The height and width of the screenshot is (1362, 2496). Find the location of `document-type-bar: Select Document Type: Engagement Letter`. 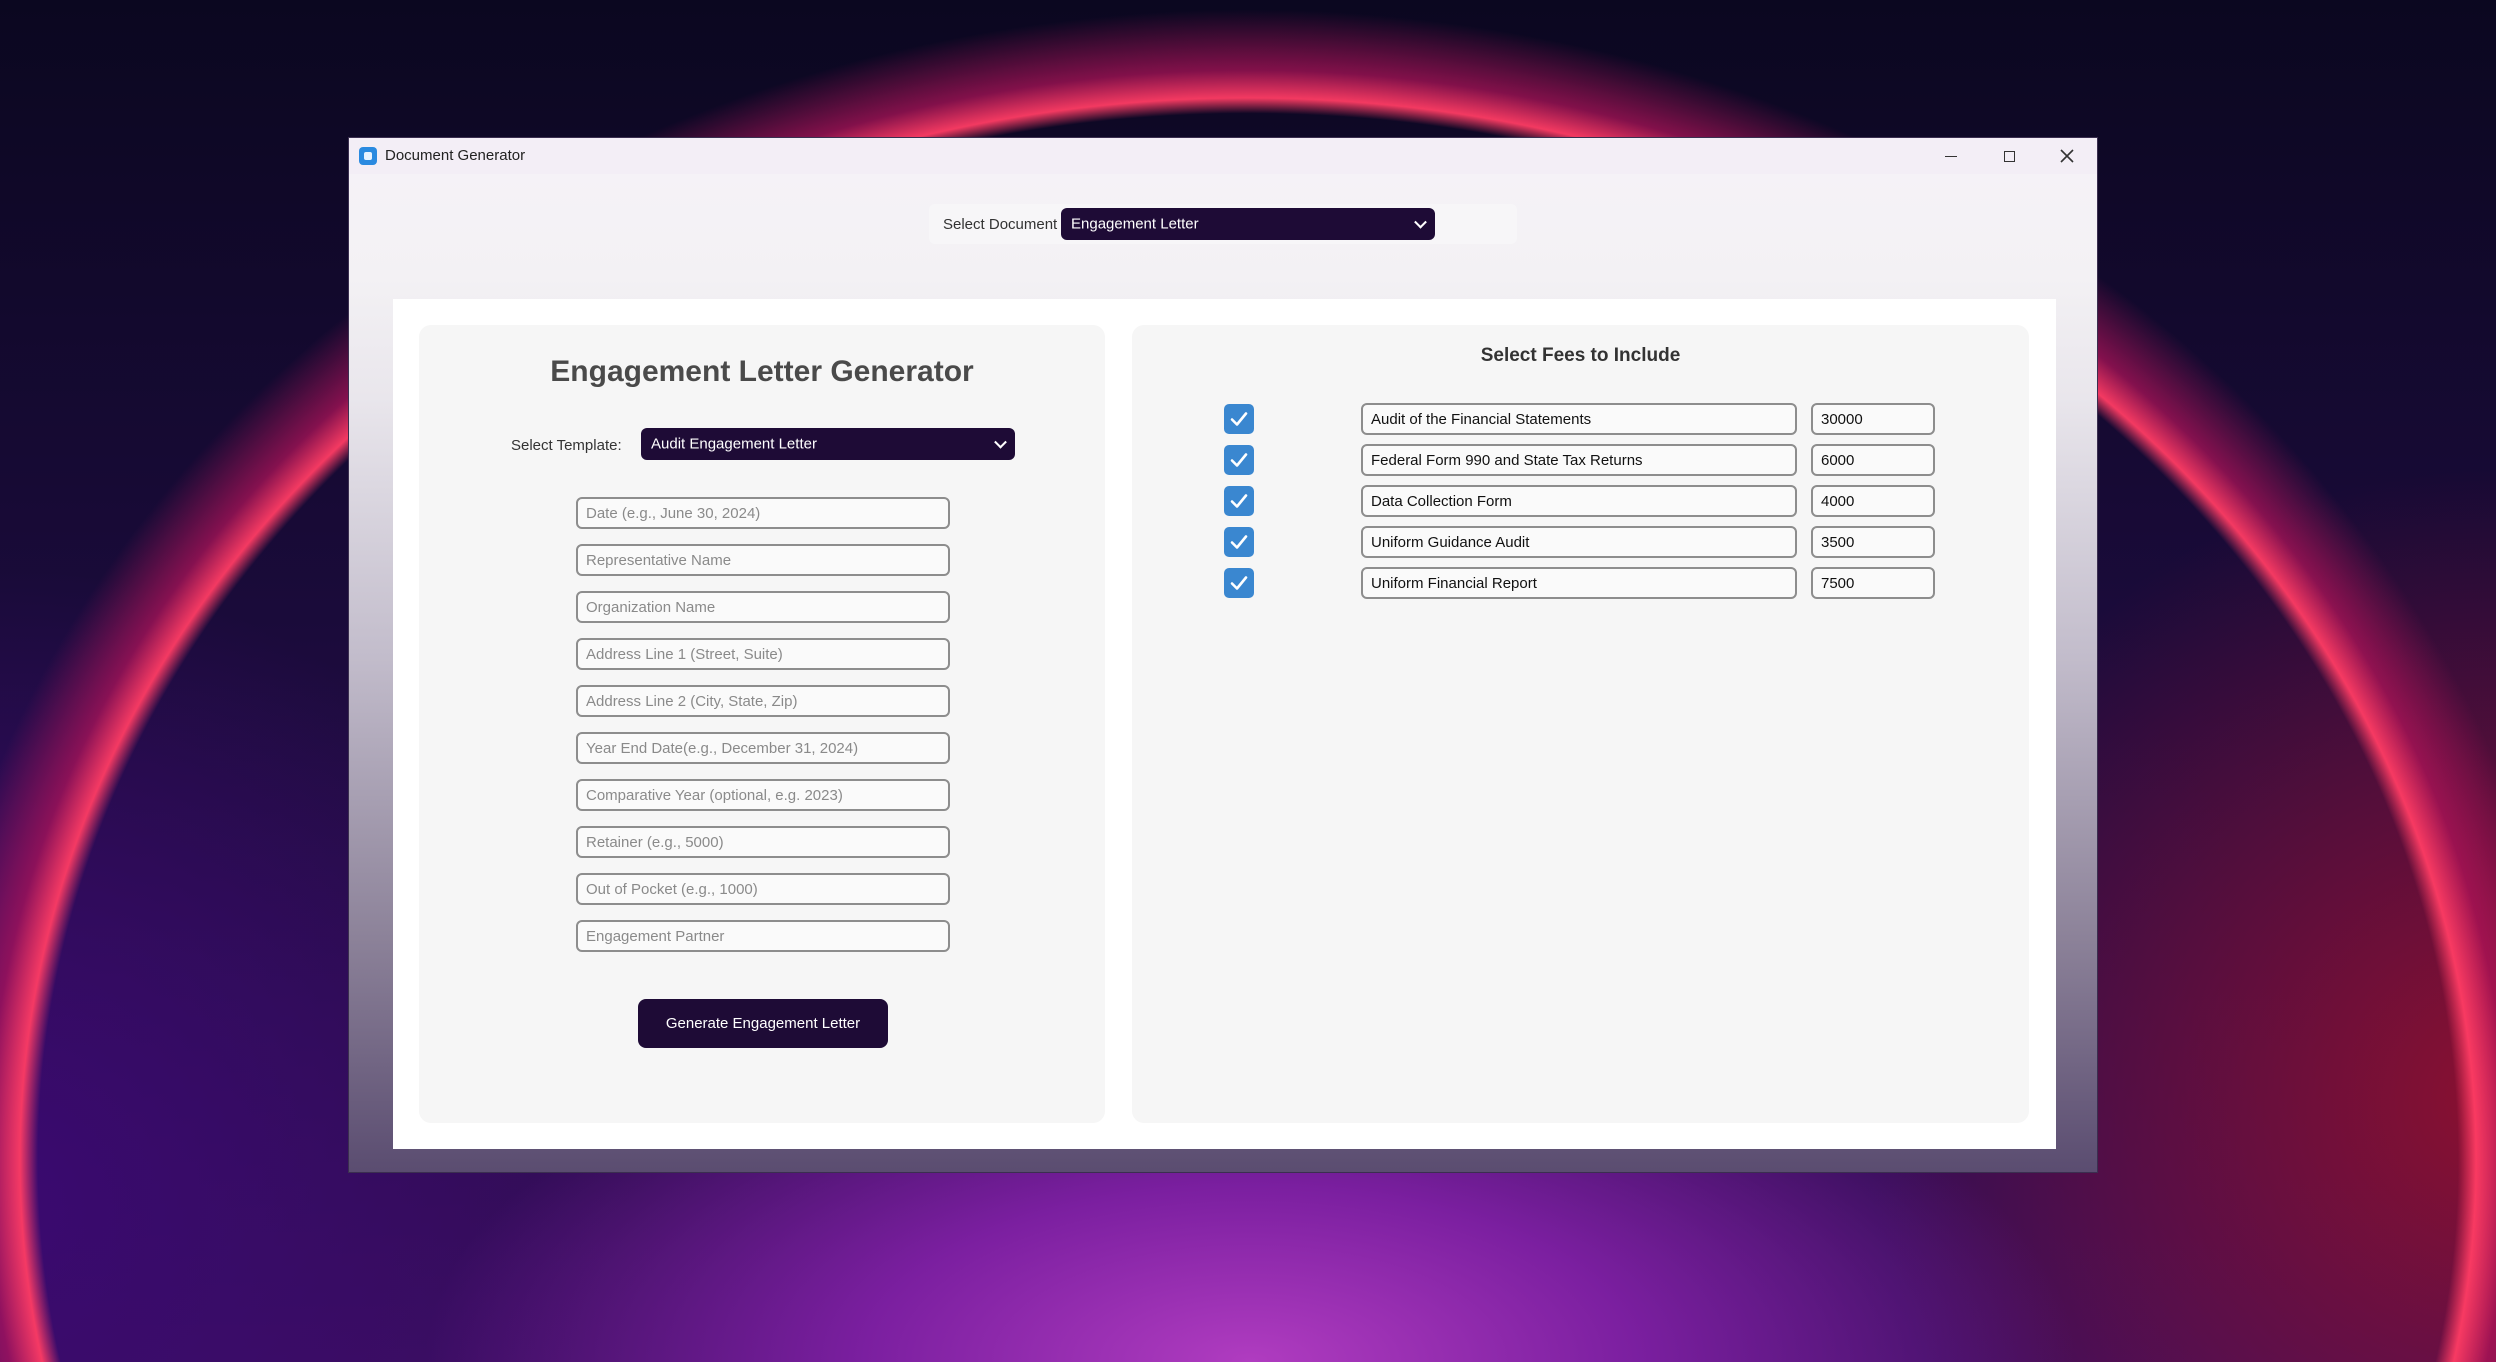

document-type-bar: Select Document Type: Engagement Letter is located at coordinates (1223, 224).